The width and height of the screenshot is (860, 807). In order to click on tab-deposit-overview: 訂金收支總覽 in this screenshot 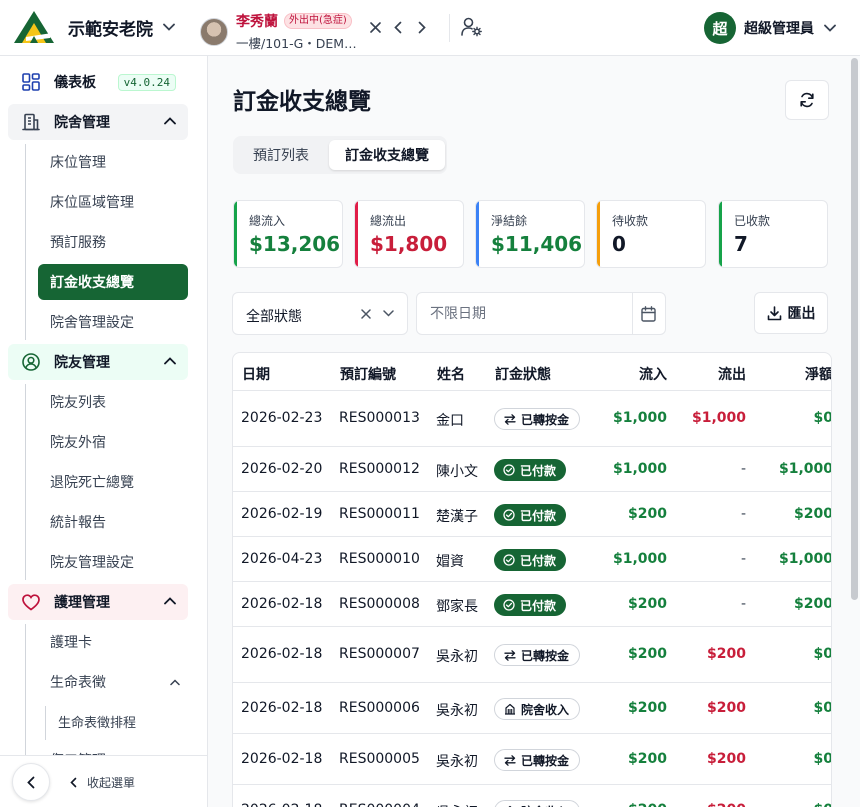, I will do `click(387, 155)`.